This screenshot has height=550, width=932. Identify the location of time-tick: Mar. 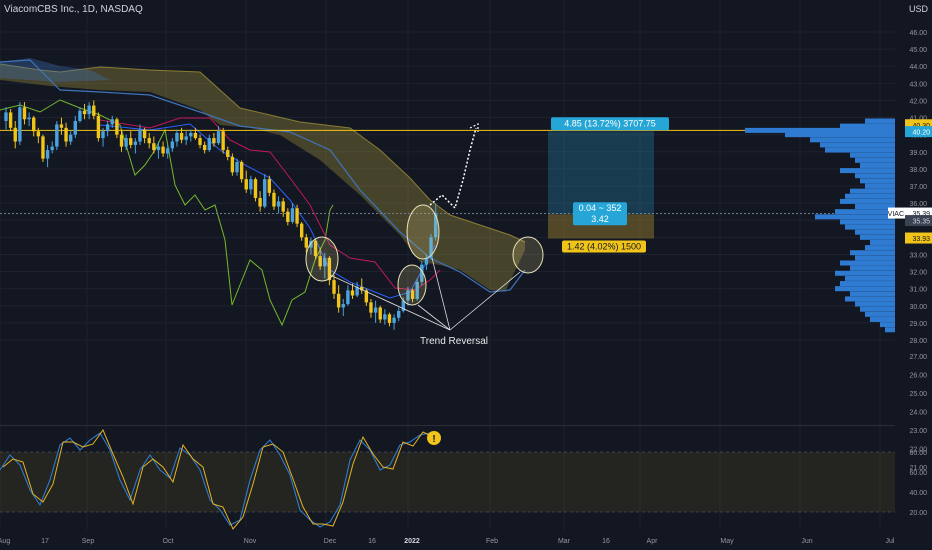
(564, 541).